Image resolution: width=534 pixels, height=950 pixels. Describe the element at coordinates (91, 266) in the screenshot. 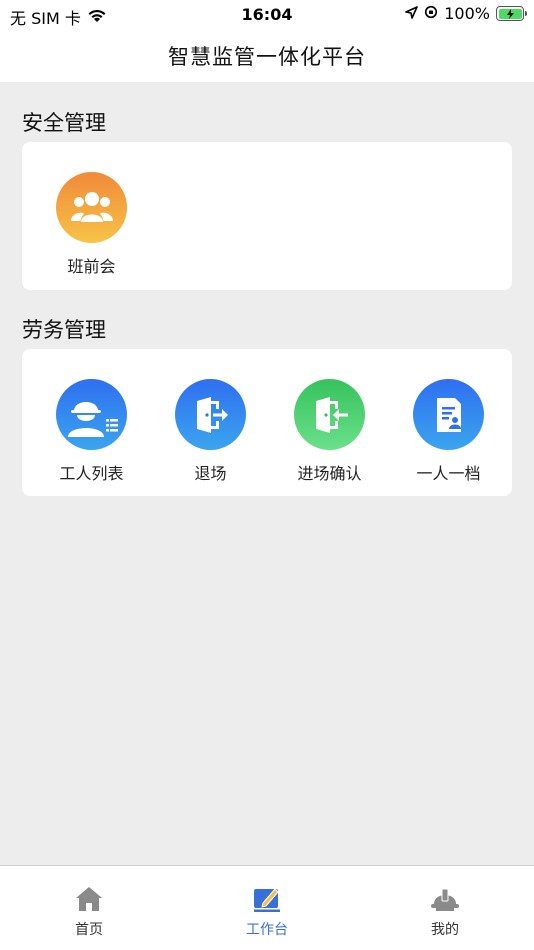

I see `tile-label: 班前会` at that location.